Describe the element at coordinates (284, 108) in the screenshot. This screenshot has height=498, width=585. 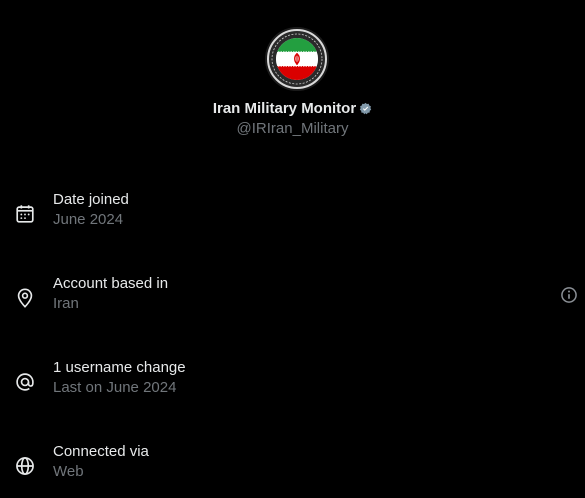
I see `profile-display-name: Iran Military Monitor` at that location.